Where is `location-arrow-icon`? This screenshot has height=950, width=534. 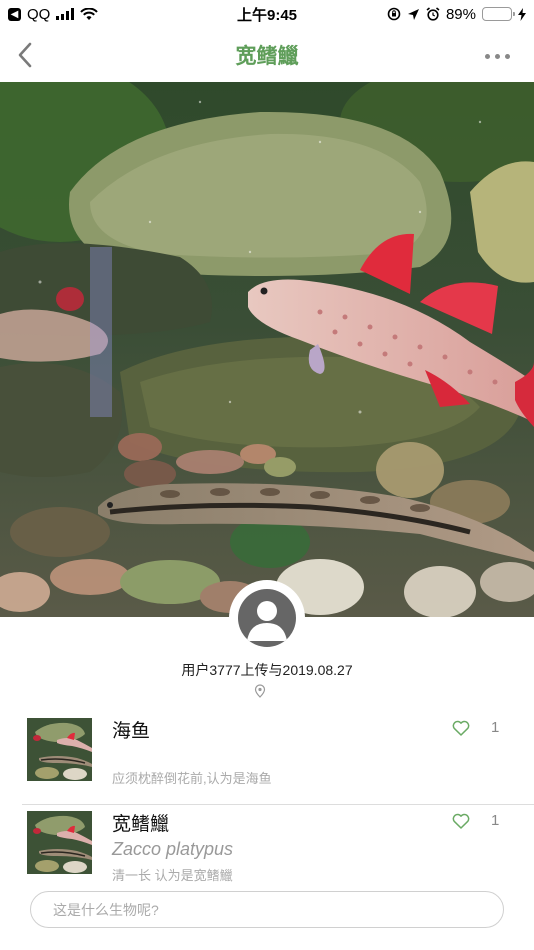 location-arrow-icon is located at coordinates (413, 14).